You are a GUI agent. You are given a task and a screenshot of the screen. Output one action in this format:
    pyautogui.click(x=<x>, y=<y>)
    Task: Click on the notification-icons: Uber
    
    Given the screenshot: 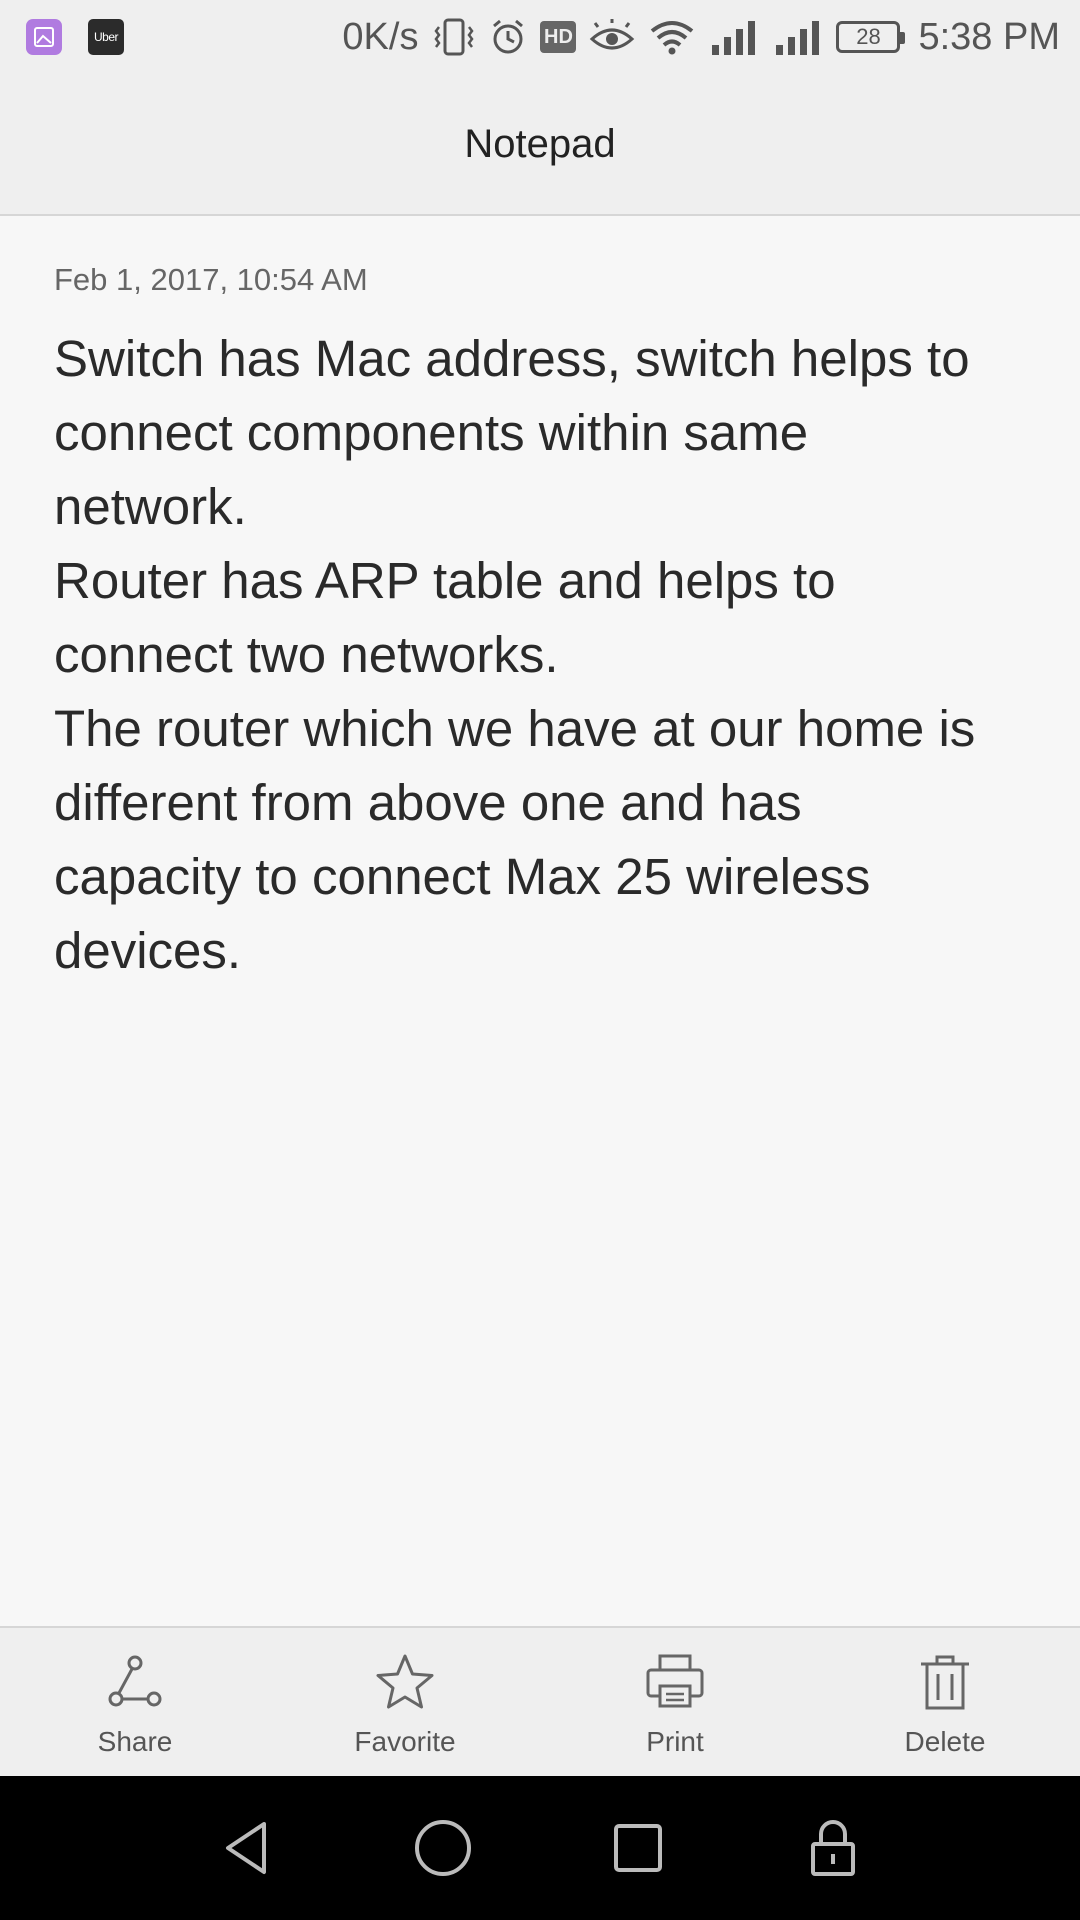 What is the action you would take?
    pyautogui.click(x=75, y=37)
    